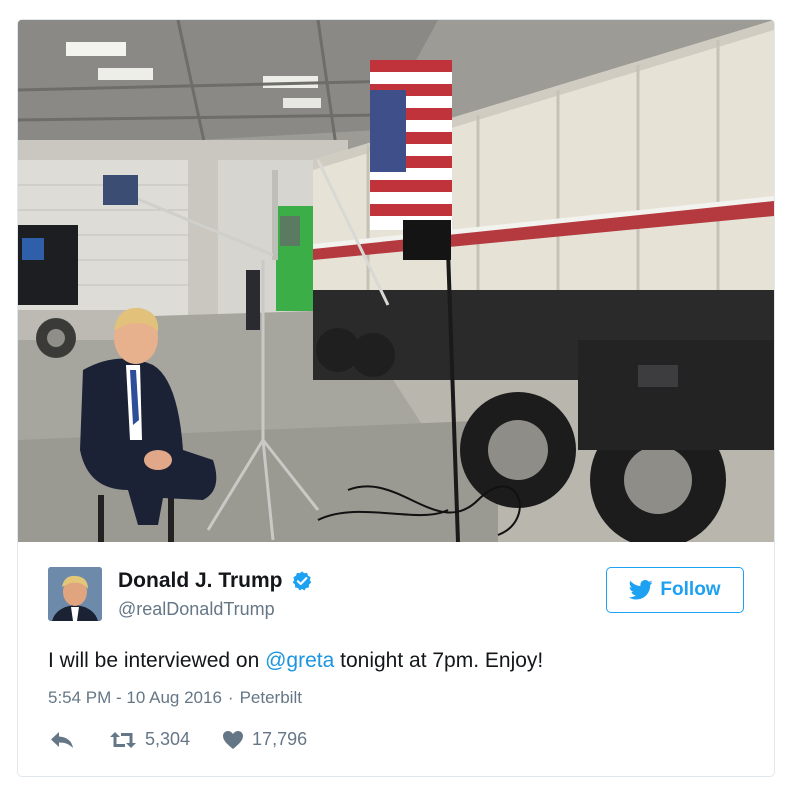  I want to click on verified-badge-icon, so click(302, 581).